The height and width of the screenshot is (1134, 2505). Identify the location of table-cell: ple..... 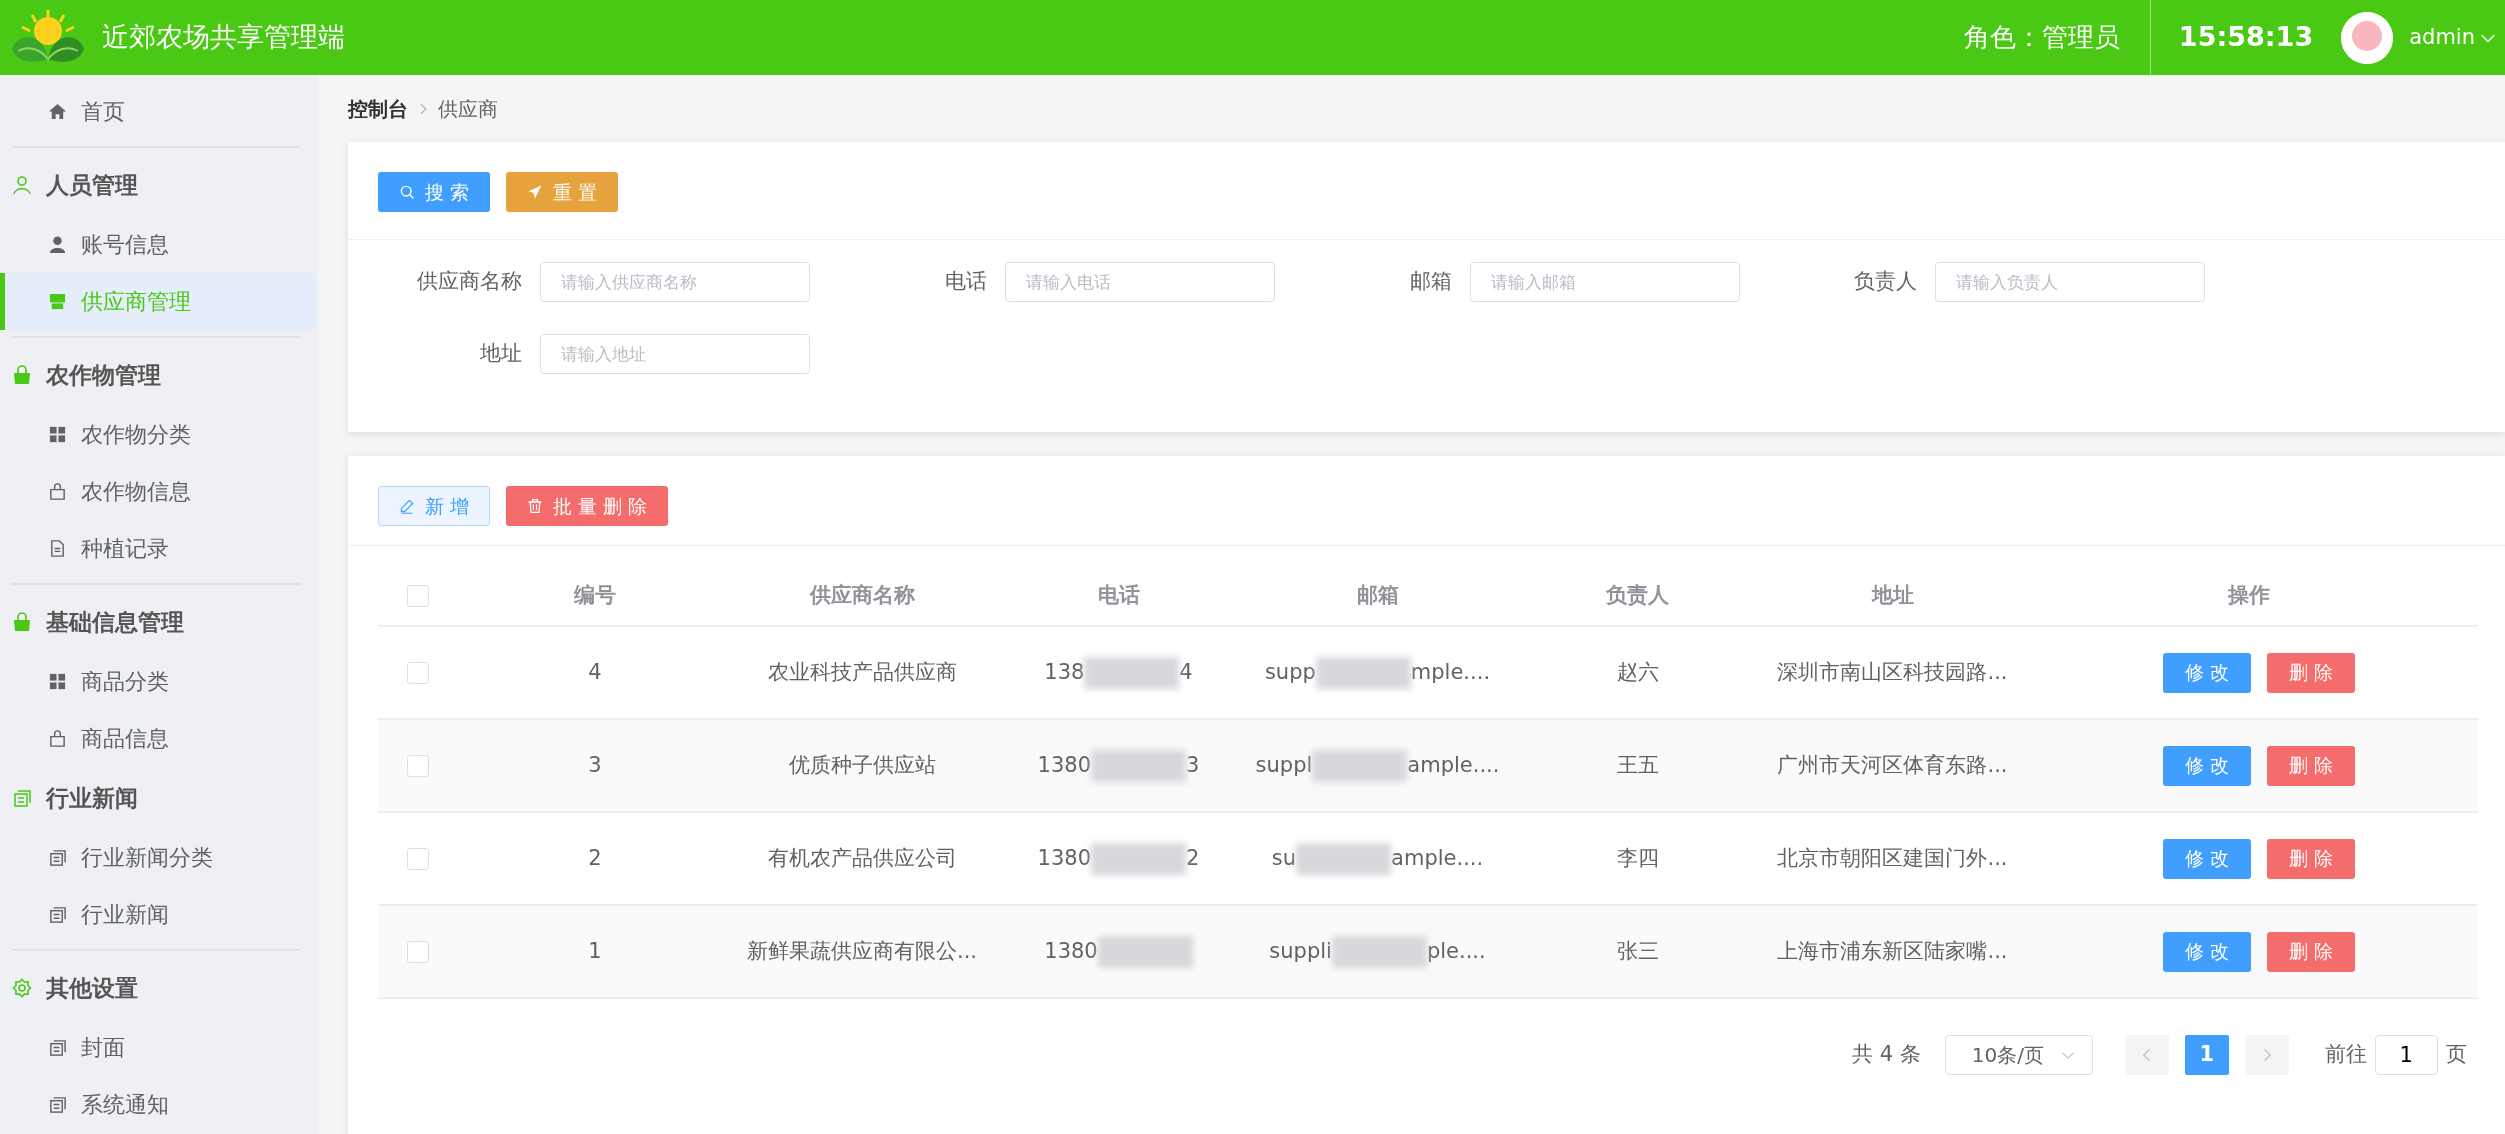
(1456, 950).